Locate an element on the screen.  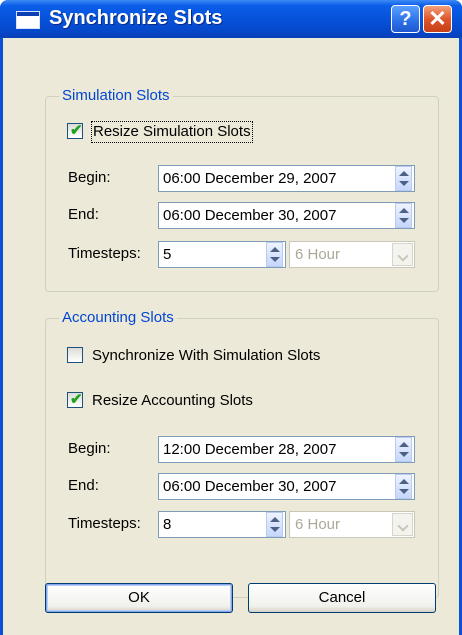
acc-timestep-unit-value: 6 Hour is located at coordinates (318, 524).